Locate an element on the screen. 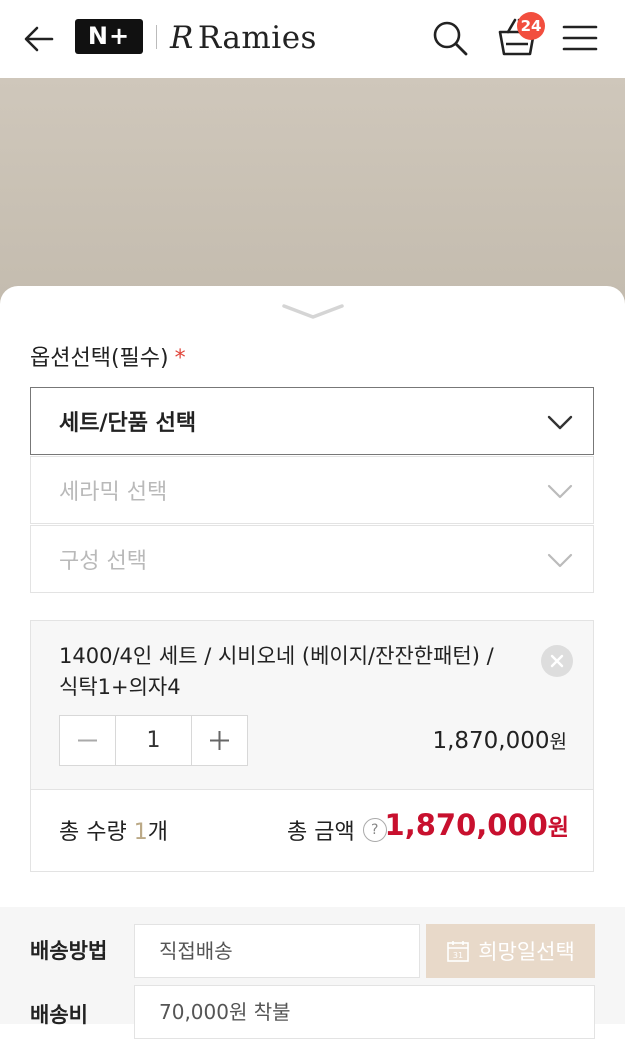  total-quantity-value: 1 is located at coordinates (140, 832).